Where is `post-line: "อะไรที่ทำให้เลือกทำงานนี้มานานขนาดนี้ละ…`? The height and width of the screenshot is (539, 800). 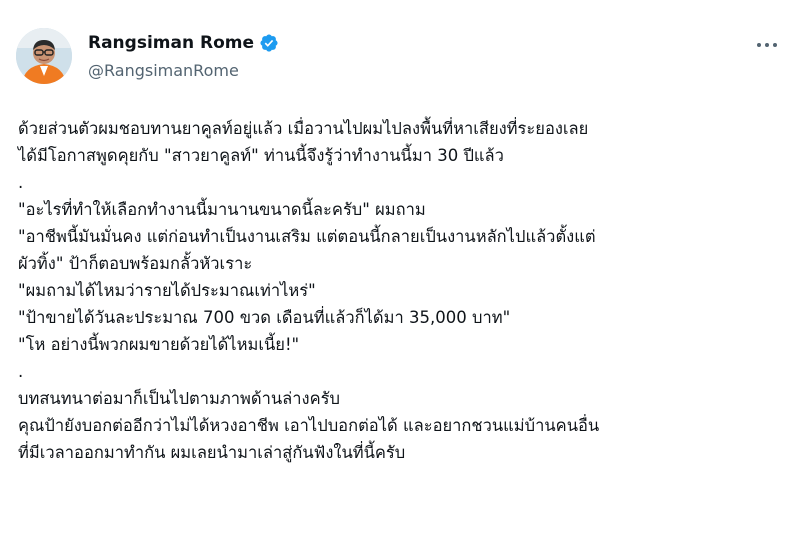
post-line: "อะไรที่ทำให้เลือกทำงานนี้มานานขนาดนี้ละ… is located at coordinates (222, 209).